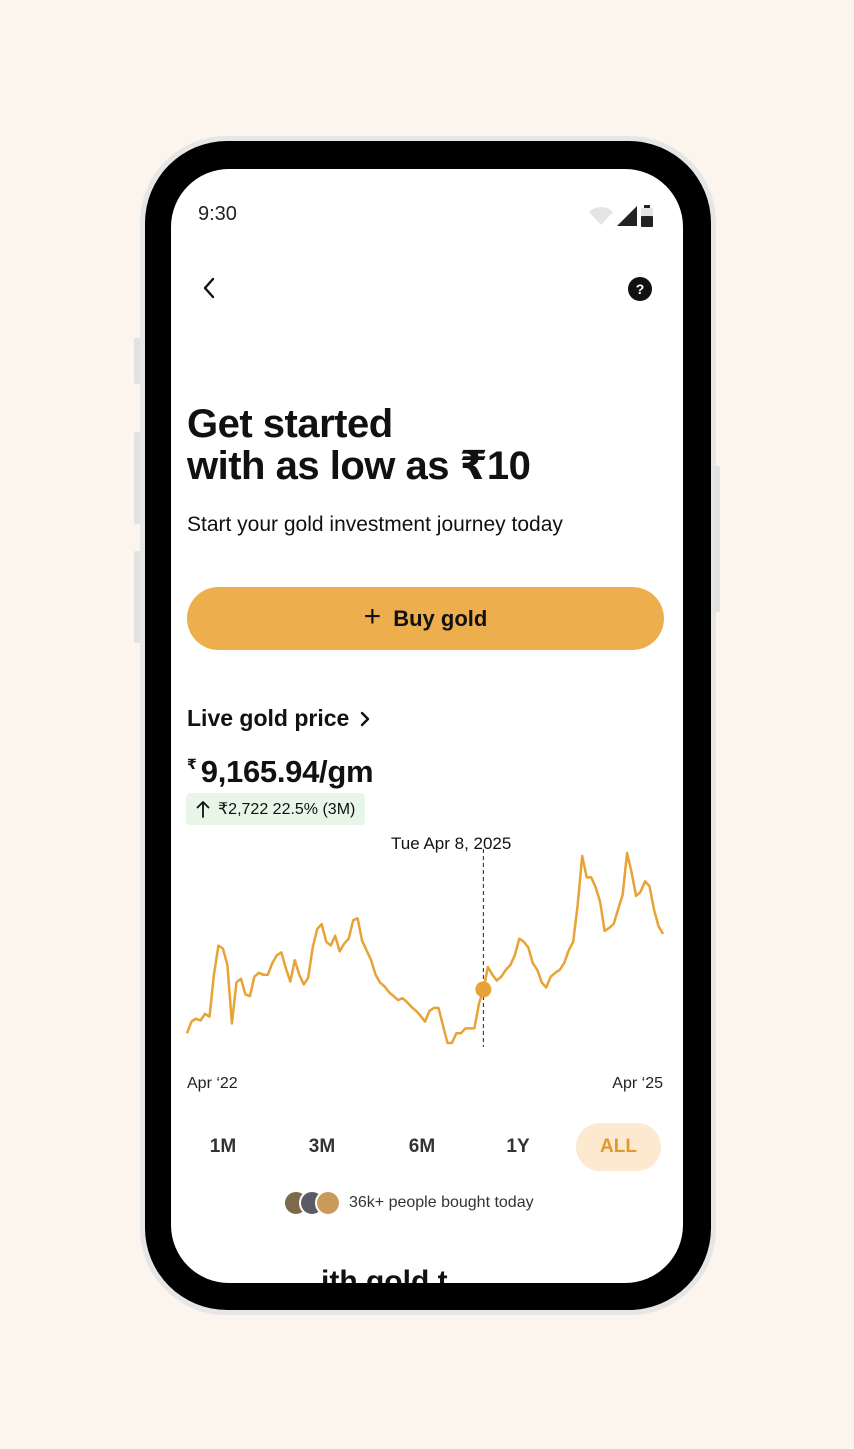 Image resolution: width=854 pixels, height=1449 pixels. I want to click on status-icons, so click(621, 216).